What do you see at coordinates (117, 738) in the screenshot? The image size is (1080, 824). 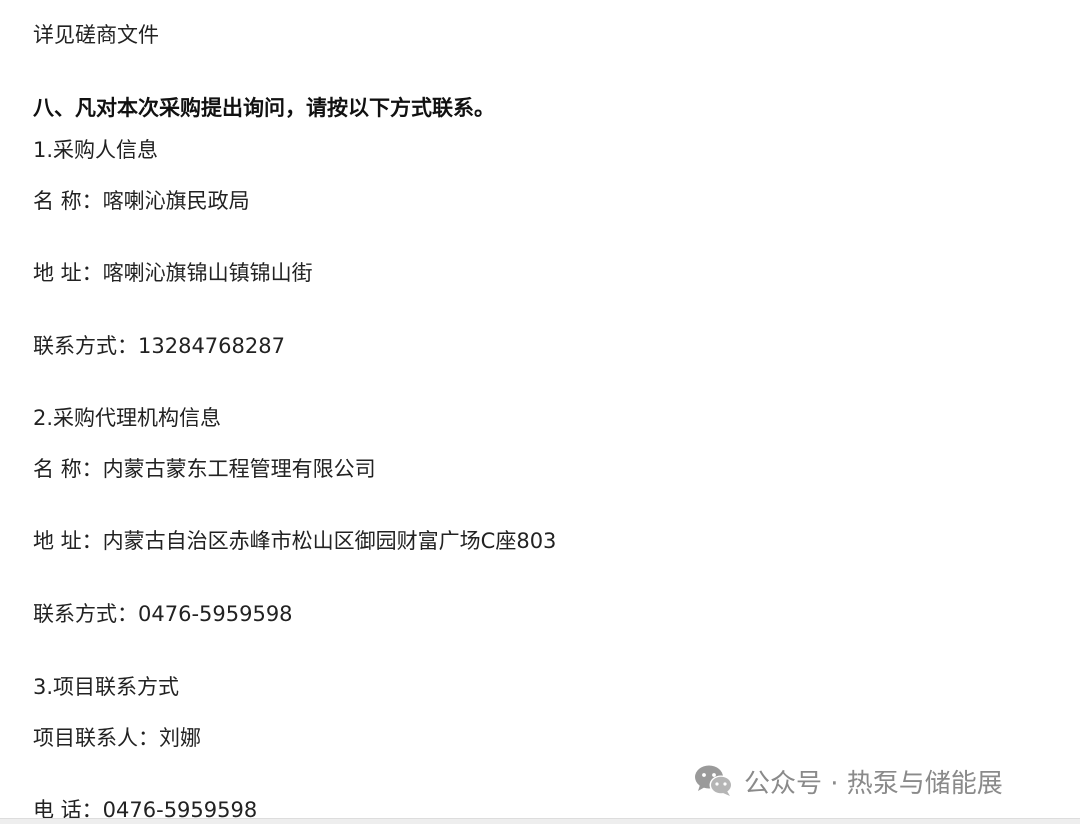 I see `project-person: 项目联系人：刘娜` at bounding box center [117, 738].